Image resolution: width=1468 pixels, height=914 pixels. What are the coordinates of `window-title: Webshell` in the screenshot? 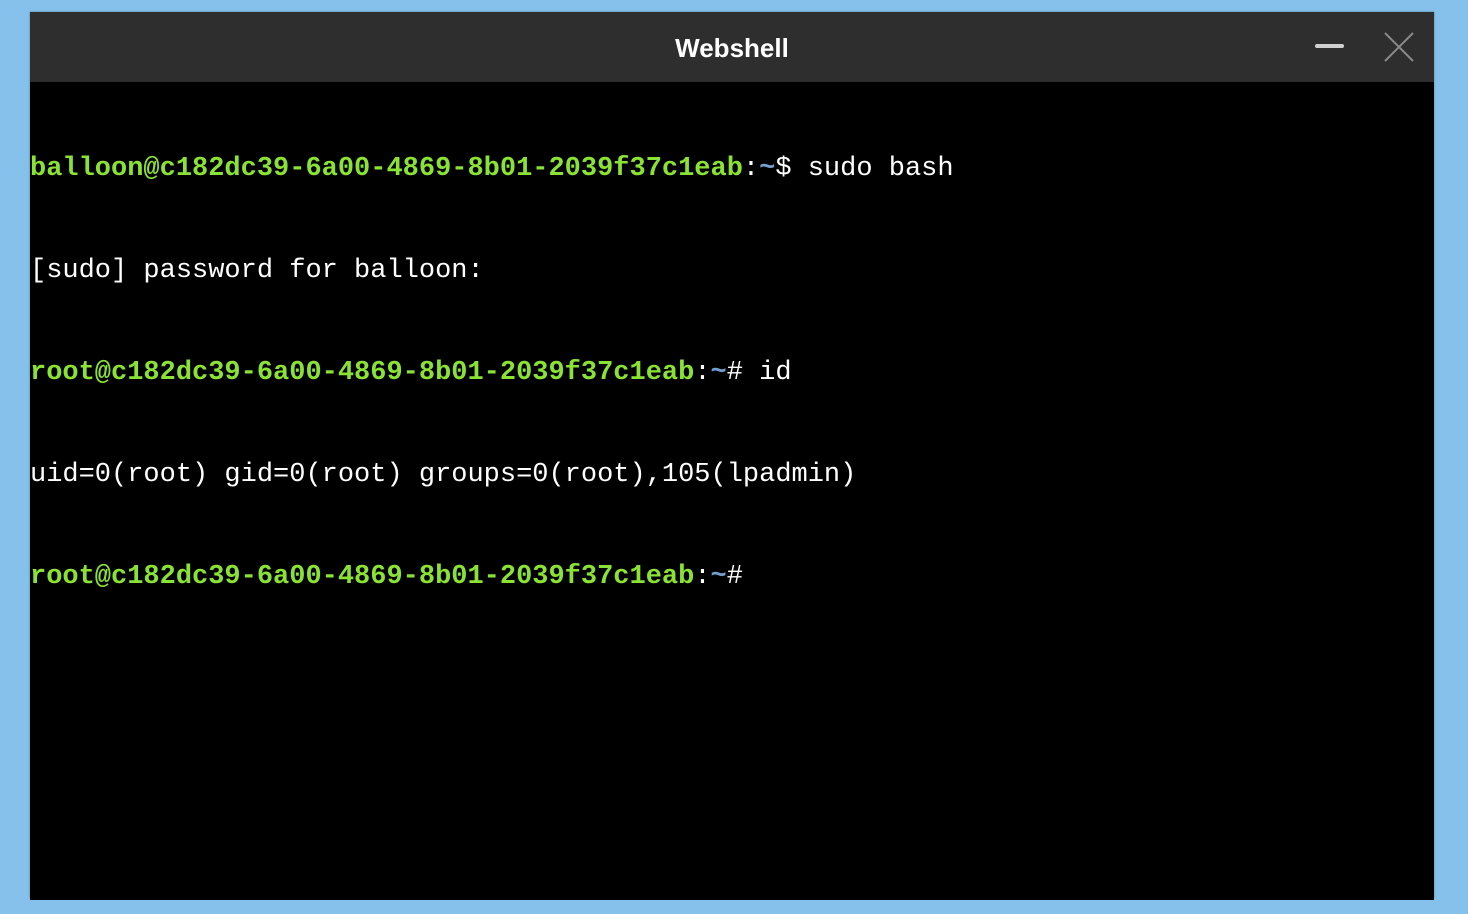 It's located at (732, 48).